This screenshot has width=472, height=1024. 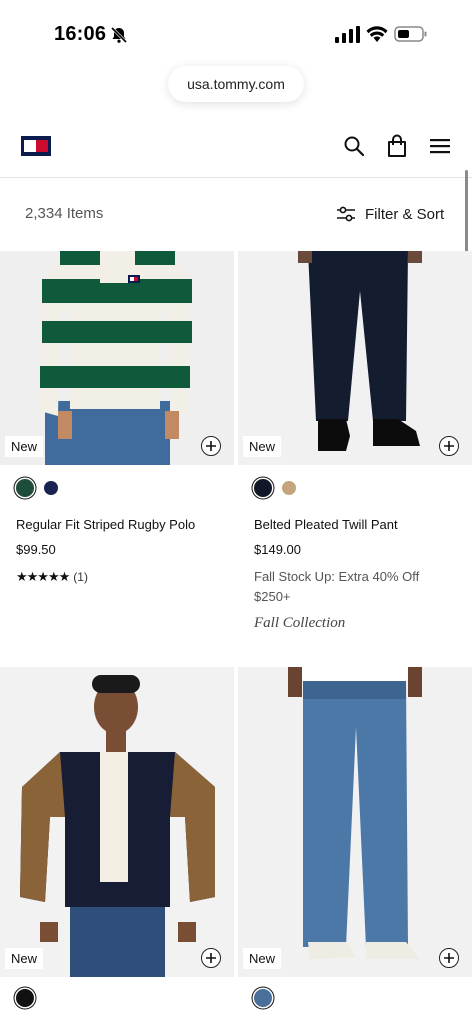 I want to click on search-icon, so click(x=354, y=146).